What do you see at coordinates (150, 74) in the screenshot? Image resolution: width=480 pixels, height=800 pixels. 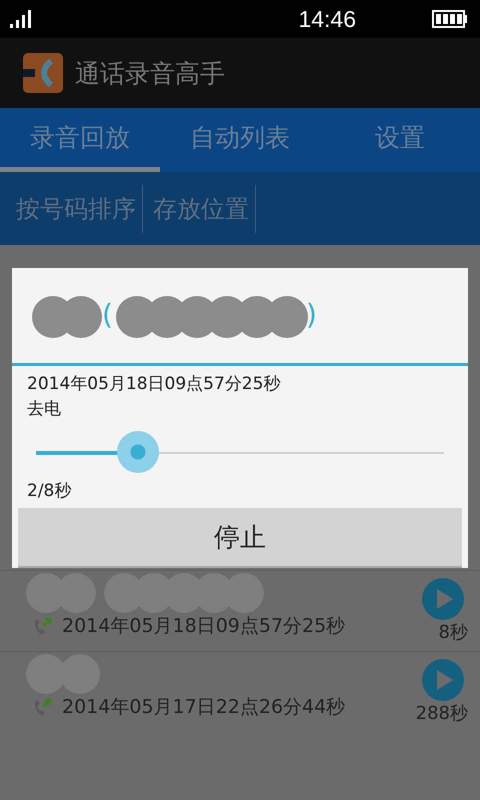 I see `app-title: 通话录音高手` at bounding box center [150, 74].